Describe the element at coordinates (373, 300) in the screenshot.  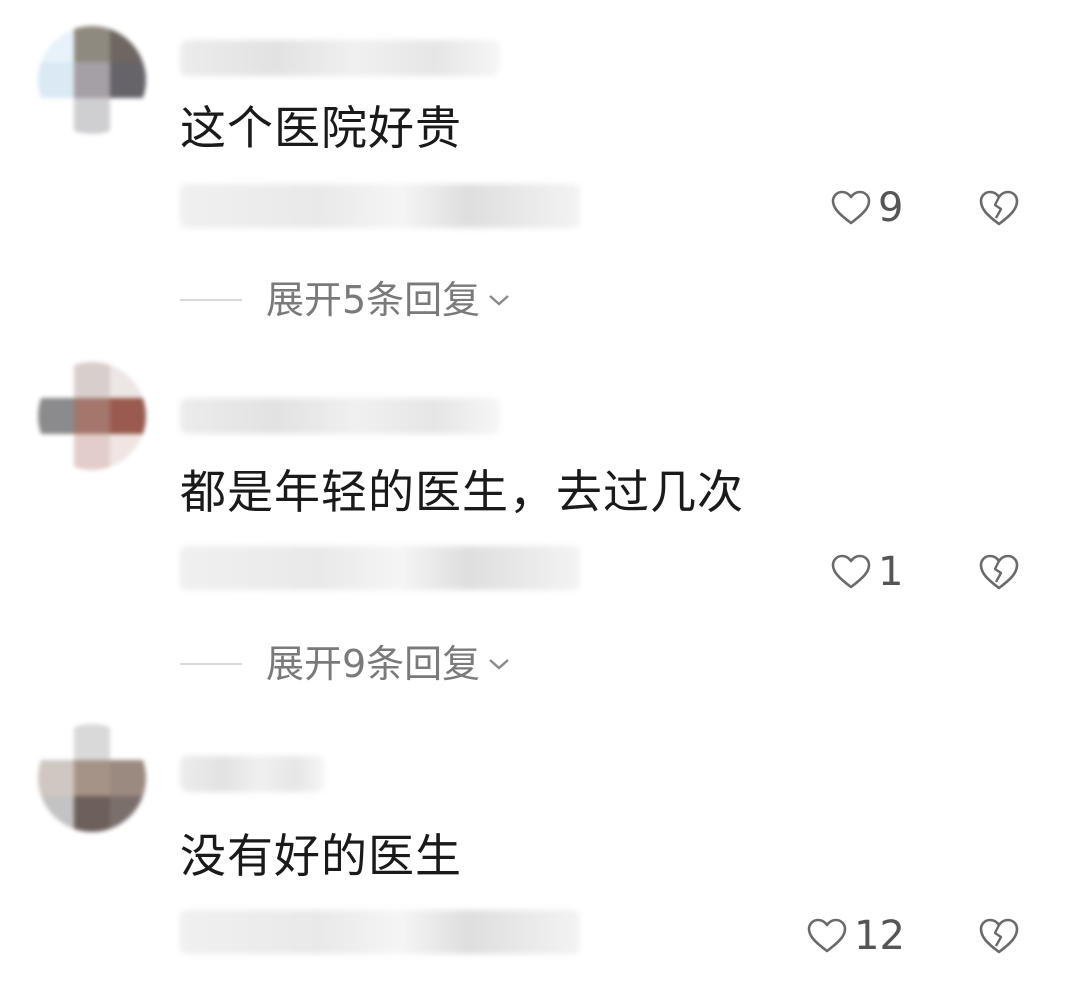
I see `expand-replies-label: 展开5条回复` at that location.